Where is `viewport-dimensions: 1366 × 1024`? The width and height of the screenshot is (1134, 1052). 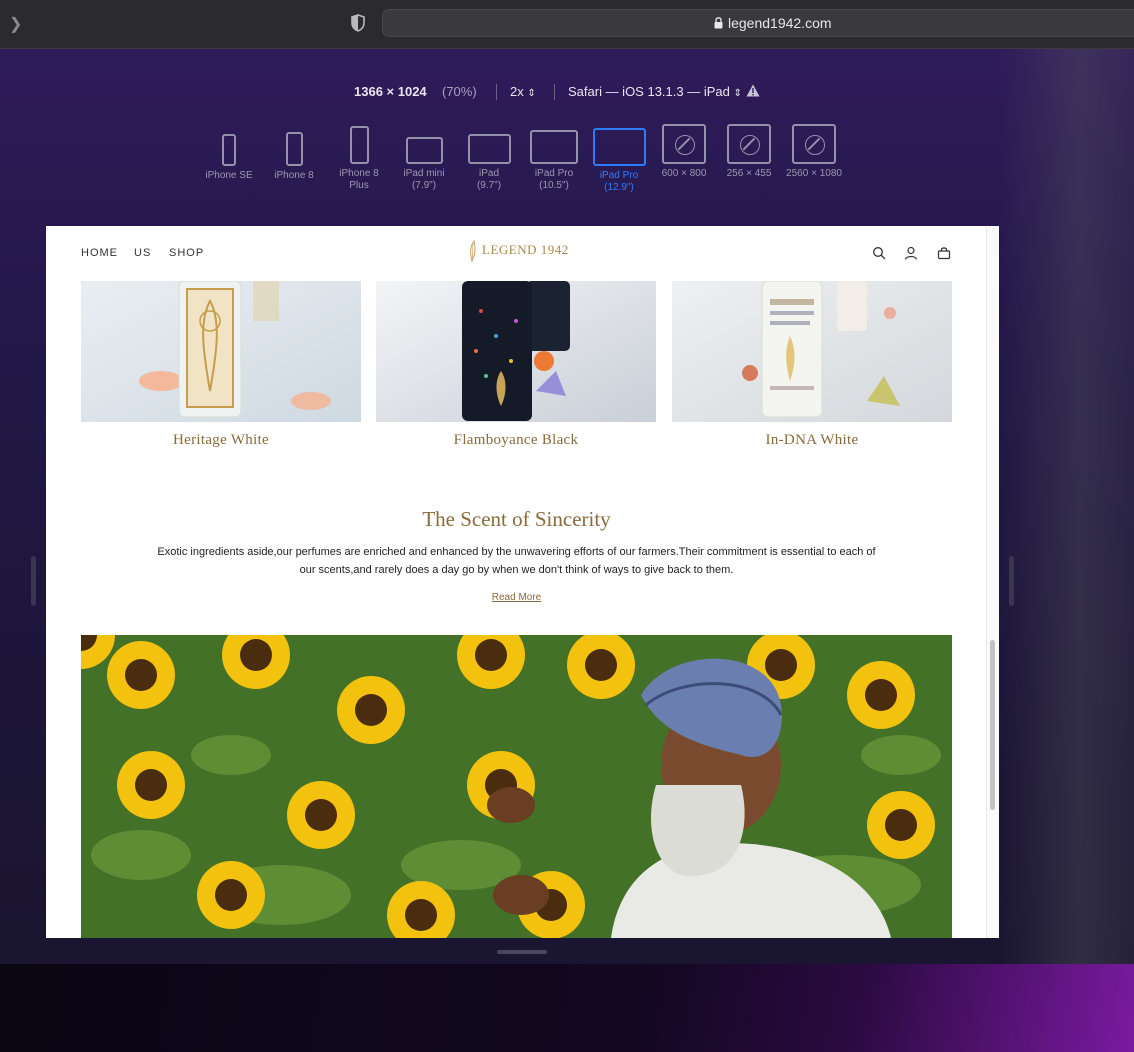 viewport-dimensions: 1366 × 1024 is located at coordinates (390, 91).